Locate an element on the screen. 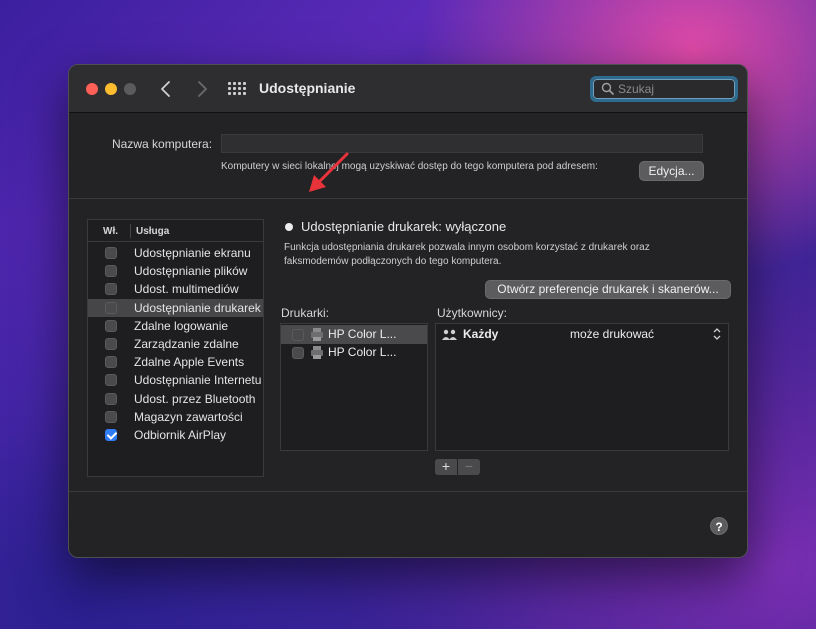 The height and width of the screenshot is (629, 816). service-label: Udostępnianie ekranu is located at coordinates (192, 253).